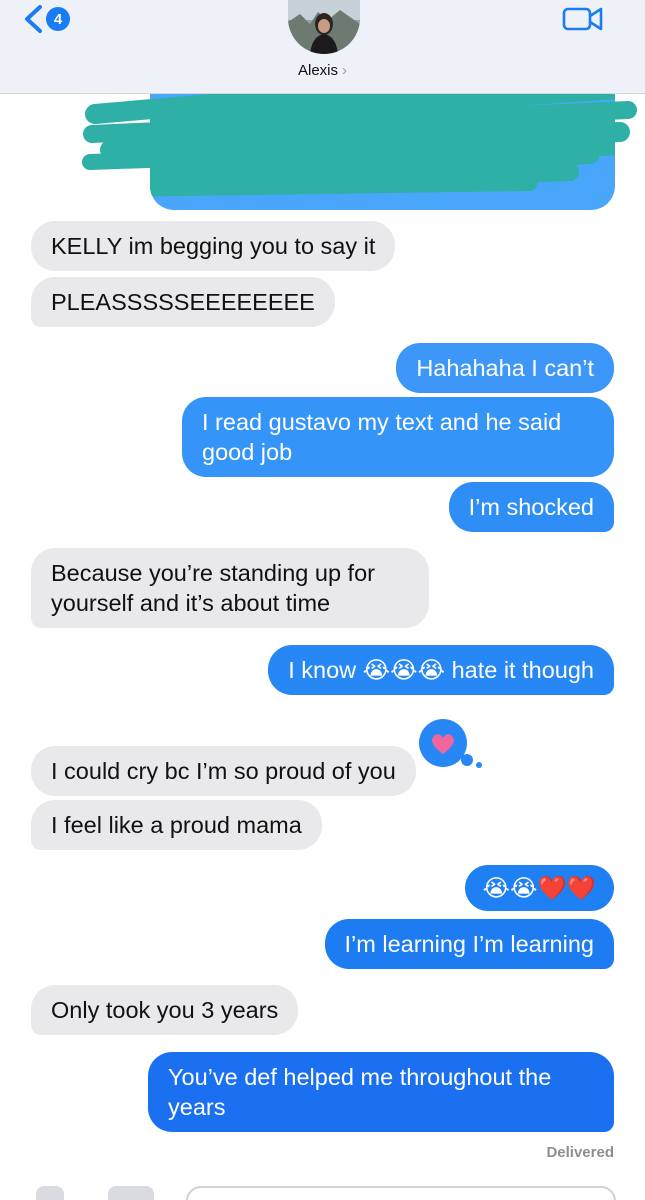  I want to click on incoming-message: I feel like a proud mama, so click(176, 825).